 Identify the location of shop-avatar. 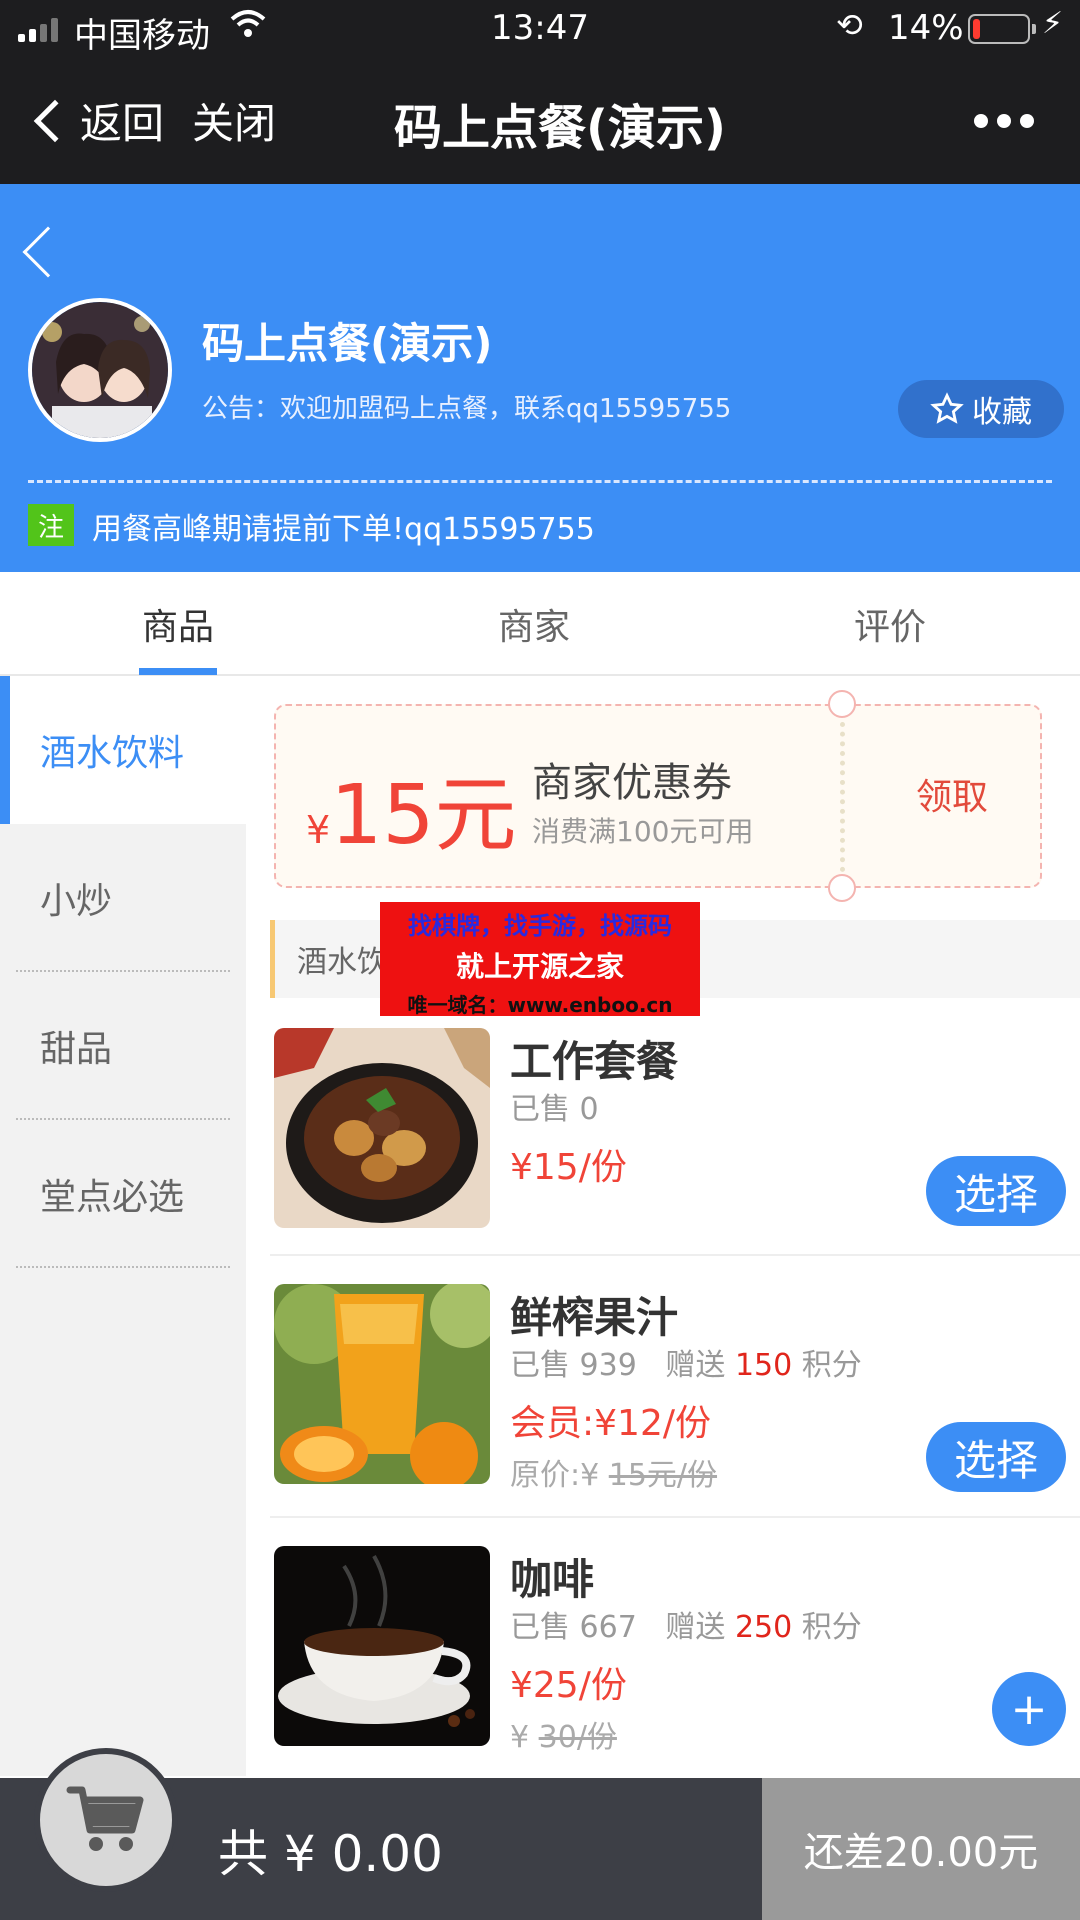
(100, 370).